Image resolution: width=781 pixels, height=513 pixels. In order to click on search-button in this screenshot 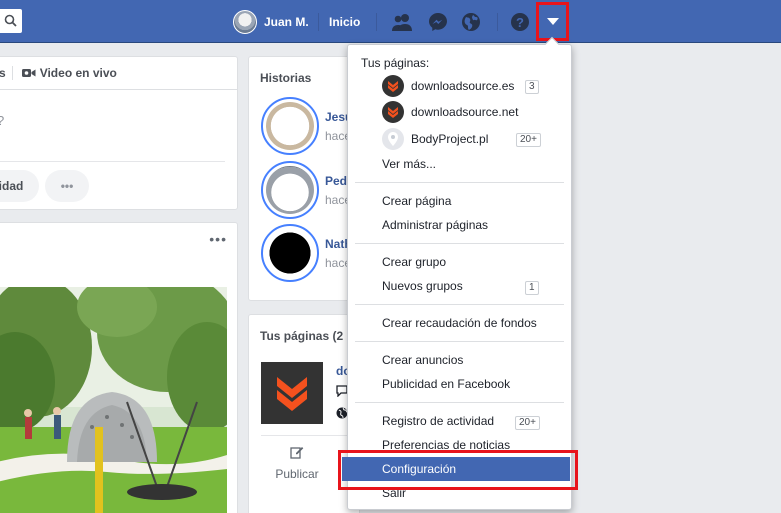, I will do `click(11, 21)`.